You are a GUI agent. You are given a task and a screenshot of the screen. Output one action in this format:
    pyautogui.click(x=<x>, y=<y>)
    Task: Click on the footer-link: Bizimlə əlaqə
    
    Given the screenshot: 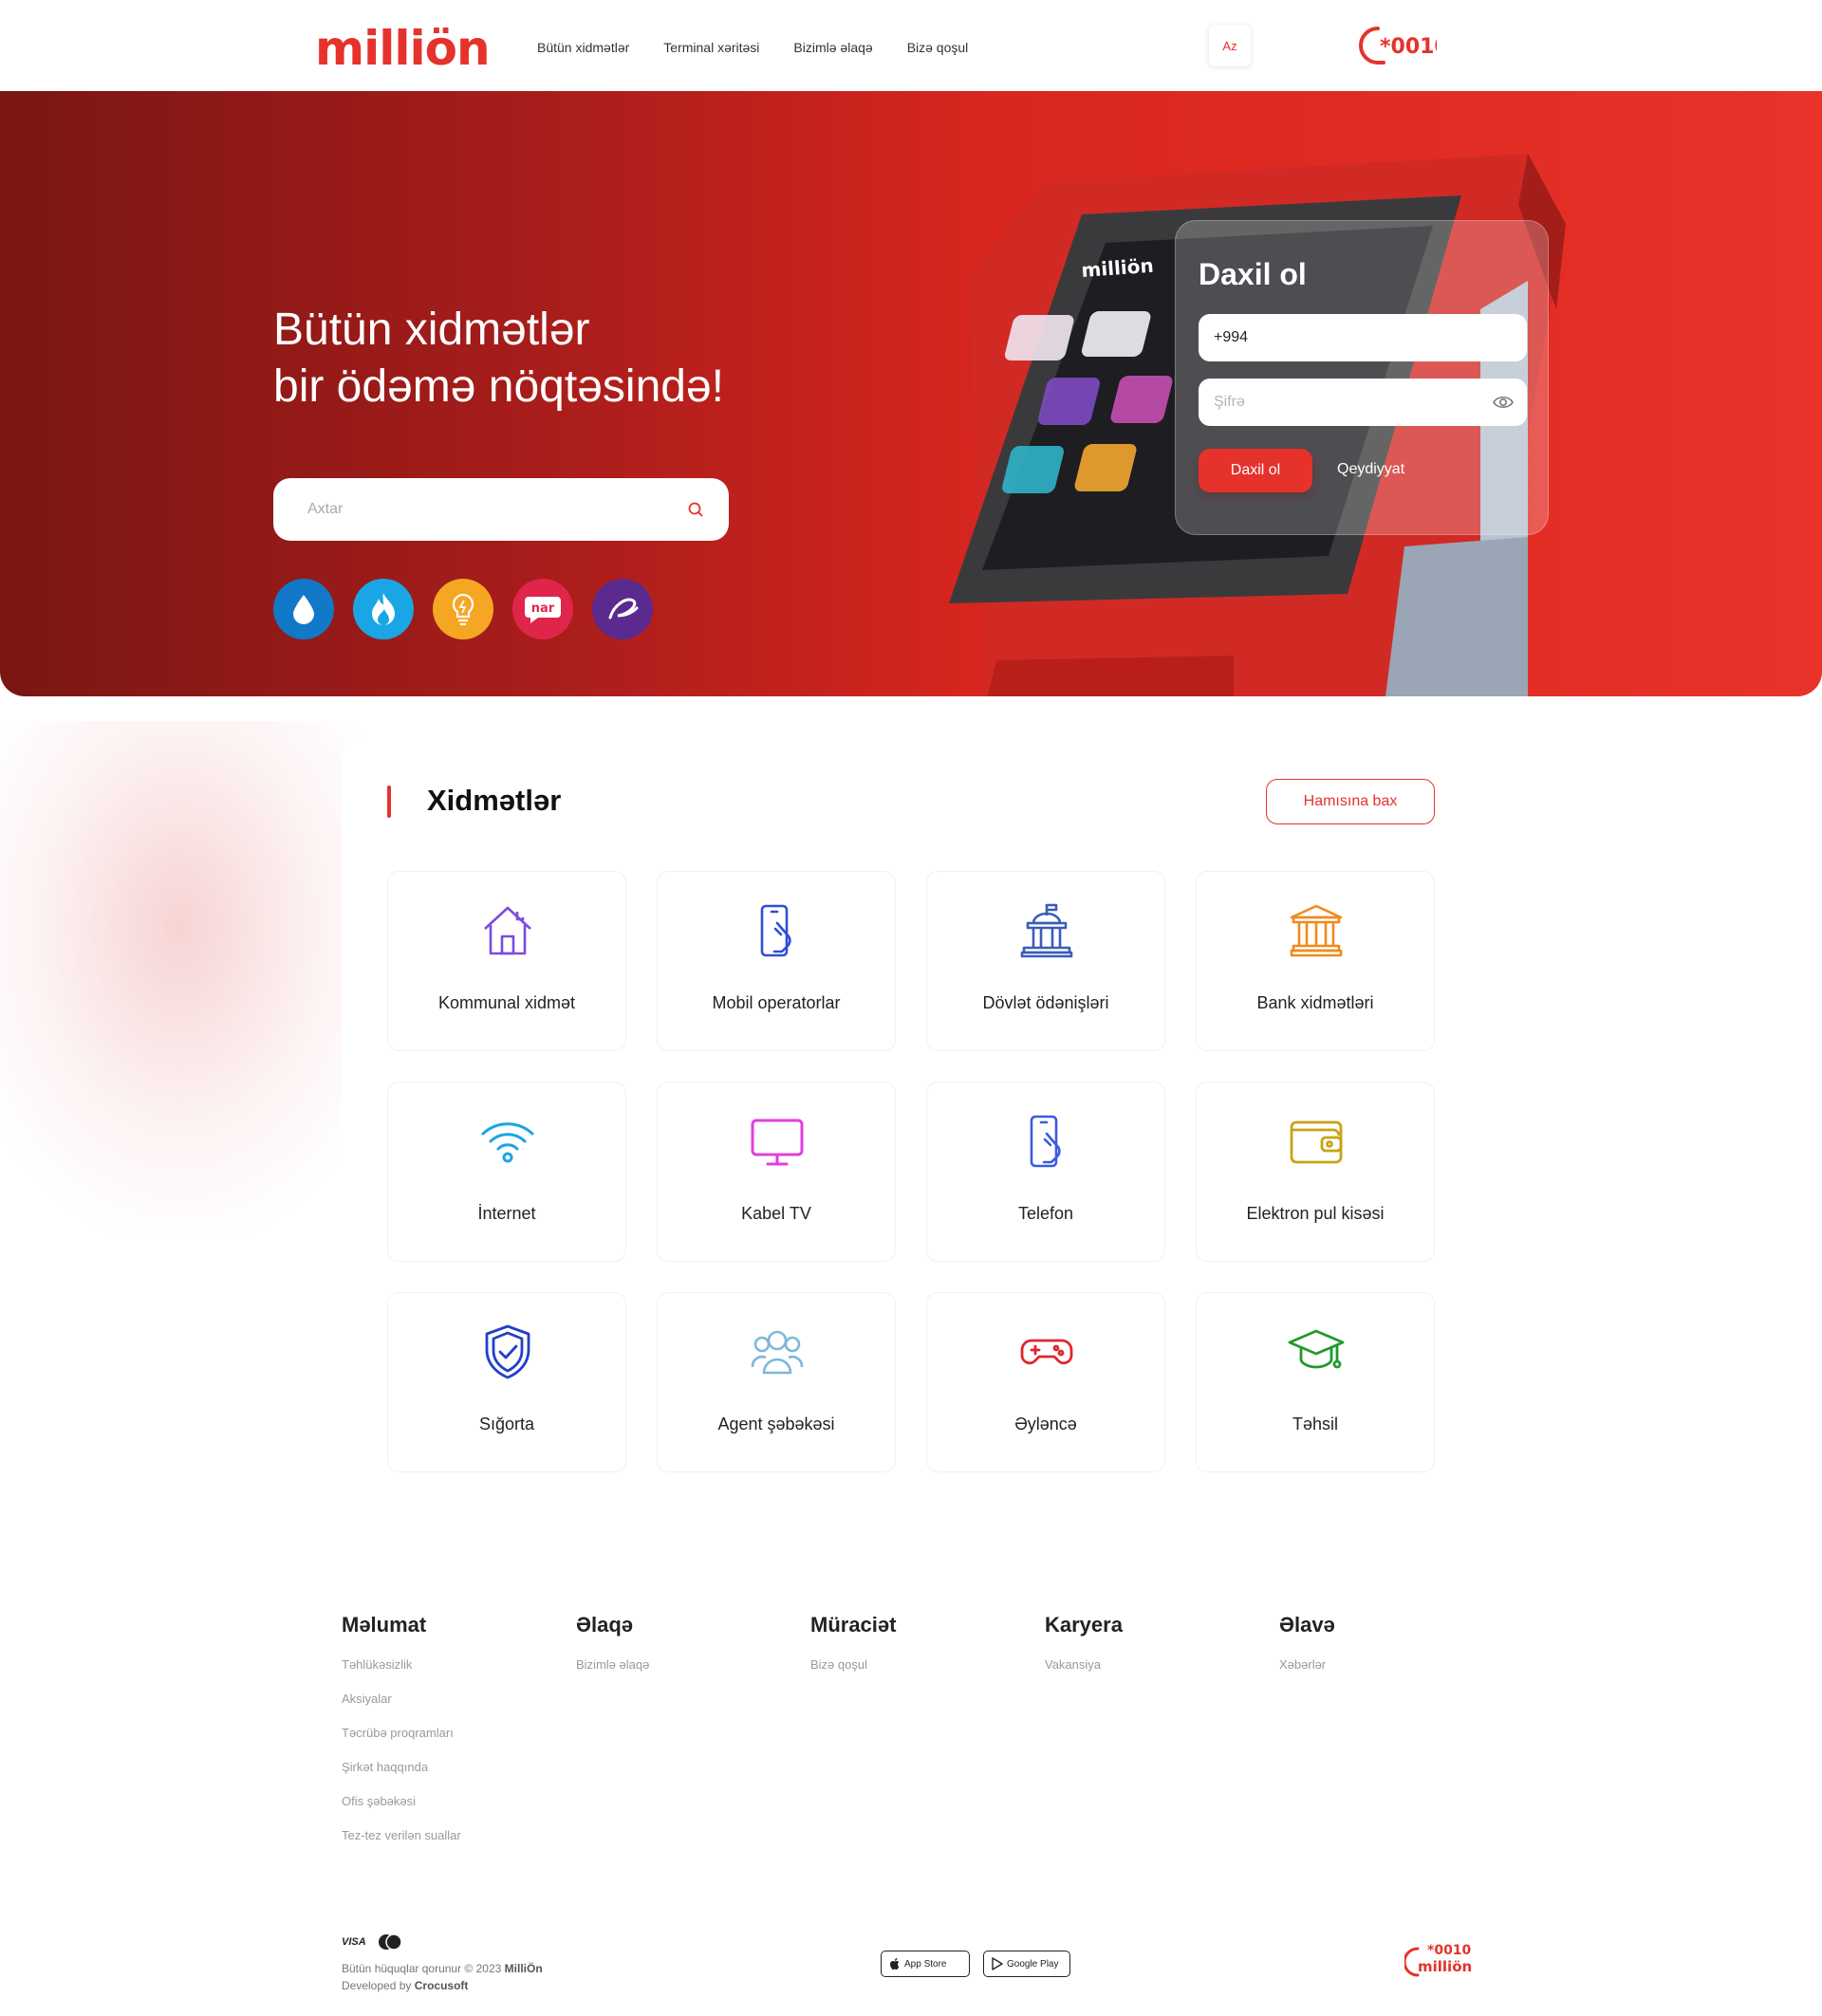 What is the action you would take?
    pyautogui.click(x=612, y=1673)
    